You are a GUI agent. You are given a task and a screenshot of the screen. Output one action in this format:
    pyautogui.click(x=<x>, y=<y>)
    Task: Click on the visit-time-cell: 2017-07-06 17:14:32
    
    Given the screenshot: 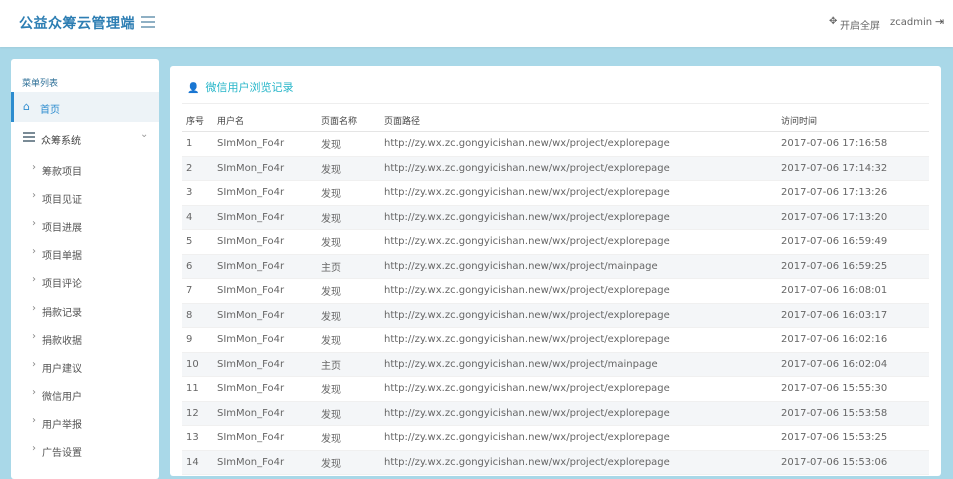 What is the action you would take?
    pyautogui.click(x=853, y=168)
    